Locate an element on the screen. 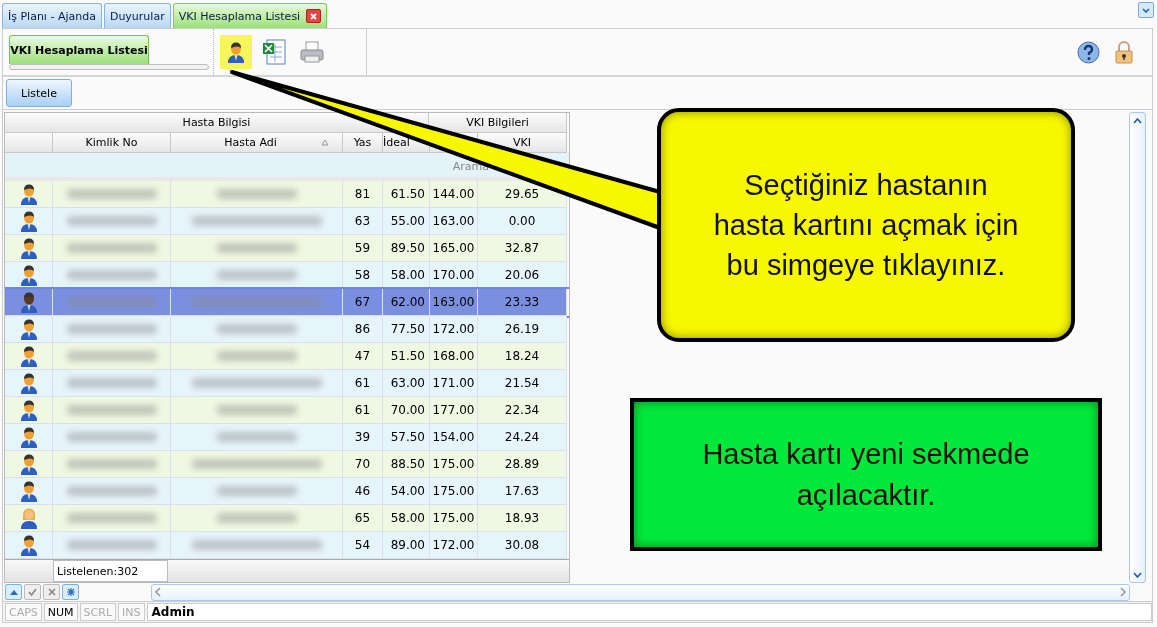 The height and width of the screenshot is (627, 1157). table-cell: 70 is located at coordinates (363, 464).